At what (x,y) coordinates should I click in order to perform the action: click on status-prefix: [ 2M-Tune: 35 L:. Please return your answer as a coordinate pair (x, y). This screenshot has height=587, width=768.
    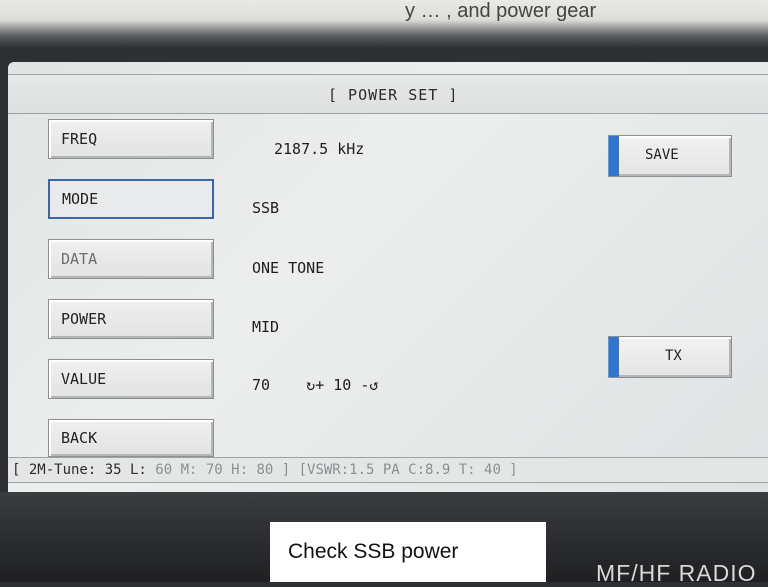
    Looking at the image, I should click on (84, 470).